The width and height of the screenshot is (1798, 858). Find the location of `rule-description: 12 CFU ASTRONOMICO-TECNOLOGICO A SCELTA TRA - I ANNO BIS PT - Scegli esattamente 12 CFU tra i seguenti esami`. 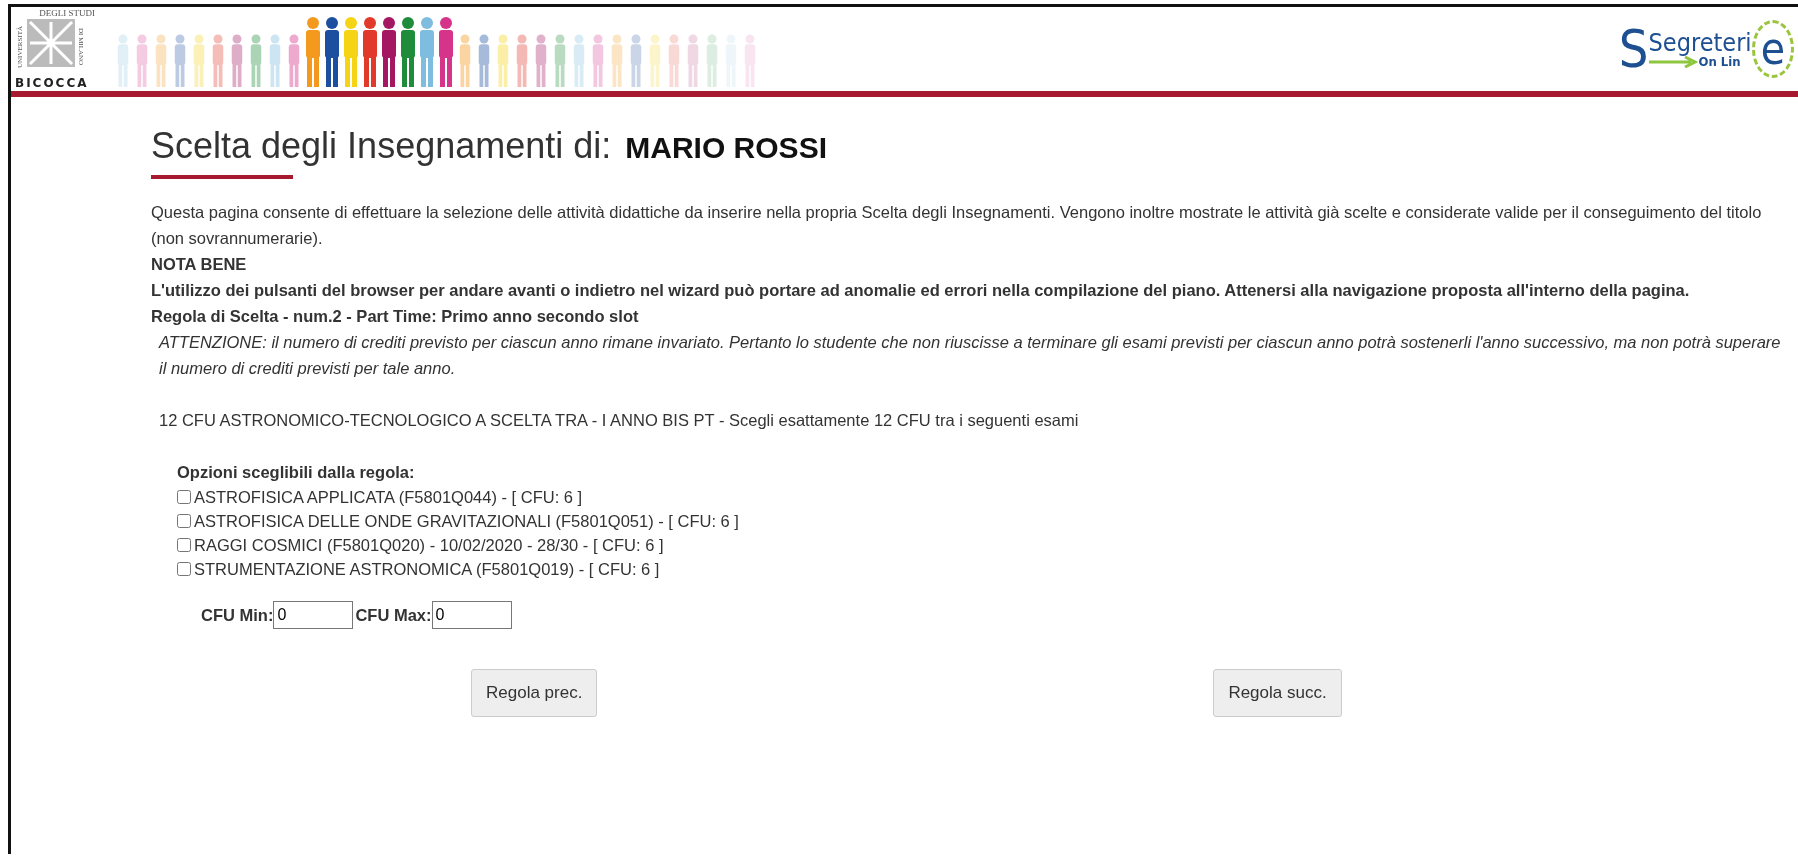

rule-description: 12 CFU ASTRONOMICO-TECNOLOGICO A SCELTA TRA - I ANNO BIS PT - Scegli esattamente 12 CFU tra i seguenti esami is located at coordinates (619, 420).